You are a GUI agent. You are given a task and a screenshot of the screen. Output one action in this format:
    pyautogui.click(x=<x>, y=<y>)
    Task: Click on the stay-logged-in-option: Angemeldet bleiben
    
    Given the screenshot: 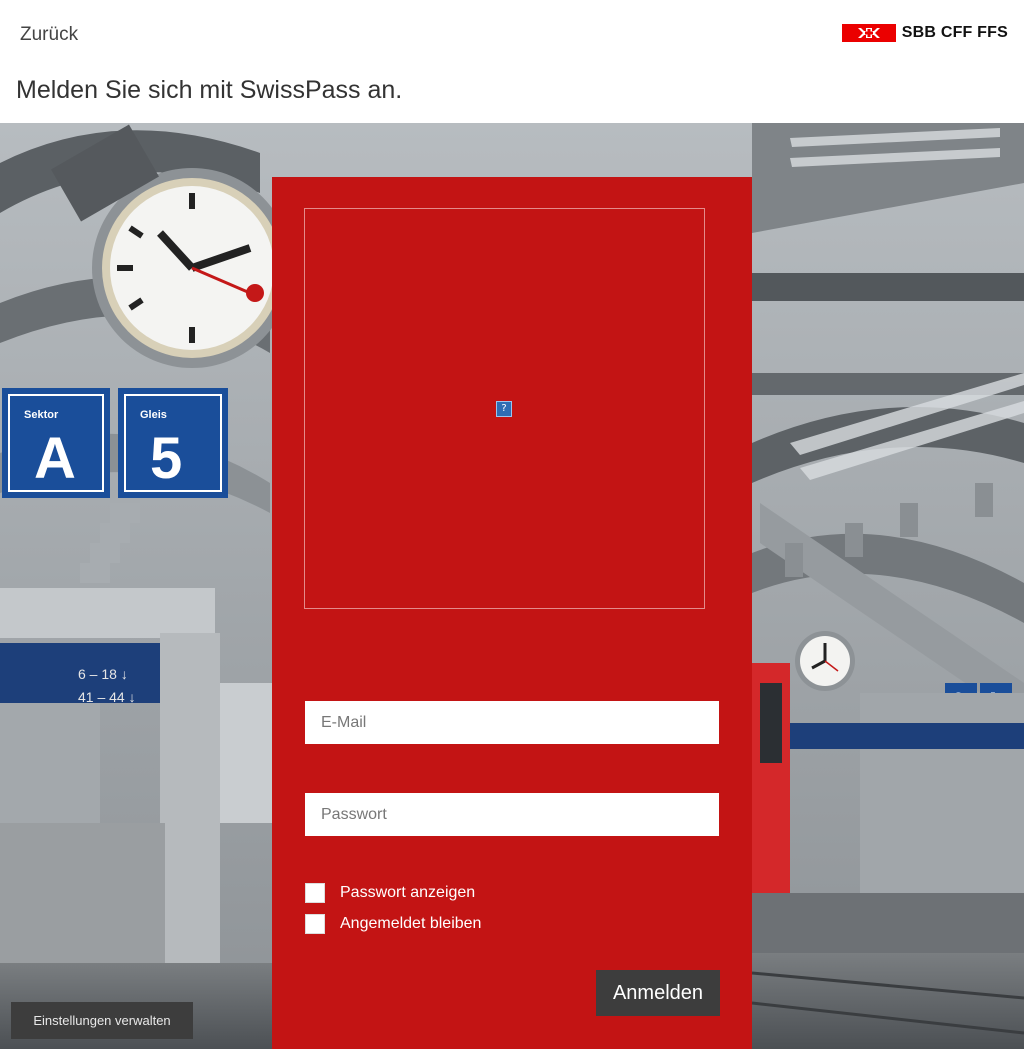 What is the action you would take?
    pyautogui.click(x=393, y=924)
    